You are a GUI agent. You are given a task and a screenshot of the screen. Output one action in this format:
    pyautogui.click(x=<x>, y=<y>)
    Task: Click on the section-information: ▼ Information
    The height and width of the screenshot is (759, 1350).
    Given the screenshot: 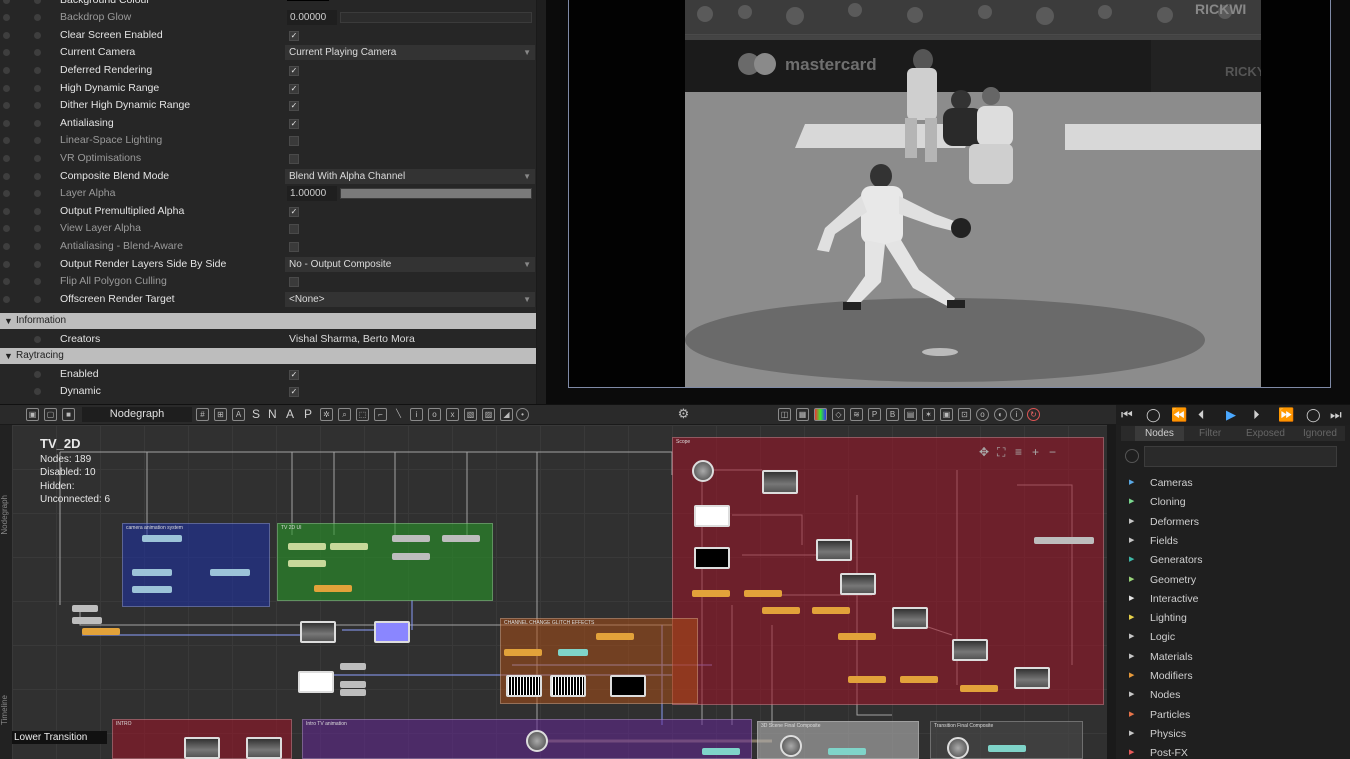 What is the action you would take?
    pyautogui.click(x=268, y=321)
    